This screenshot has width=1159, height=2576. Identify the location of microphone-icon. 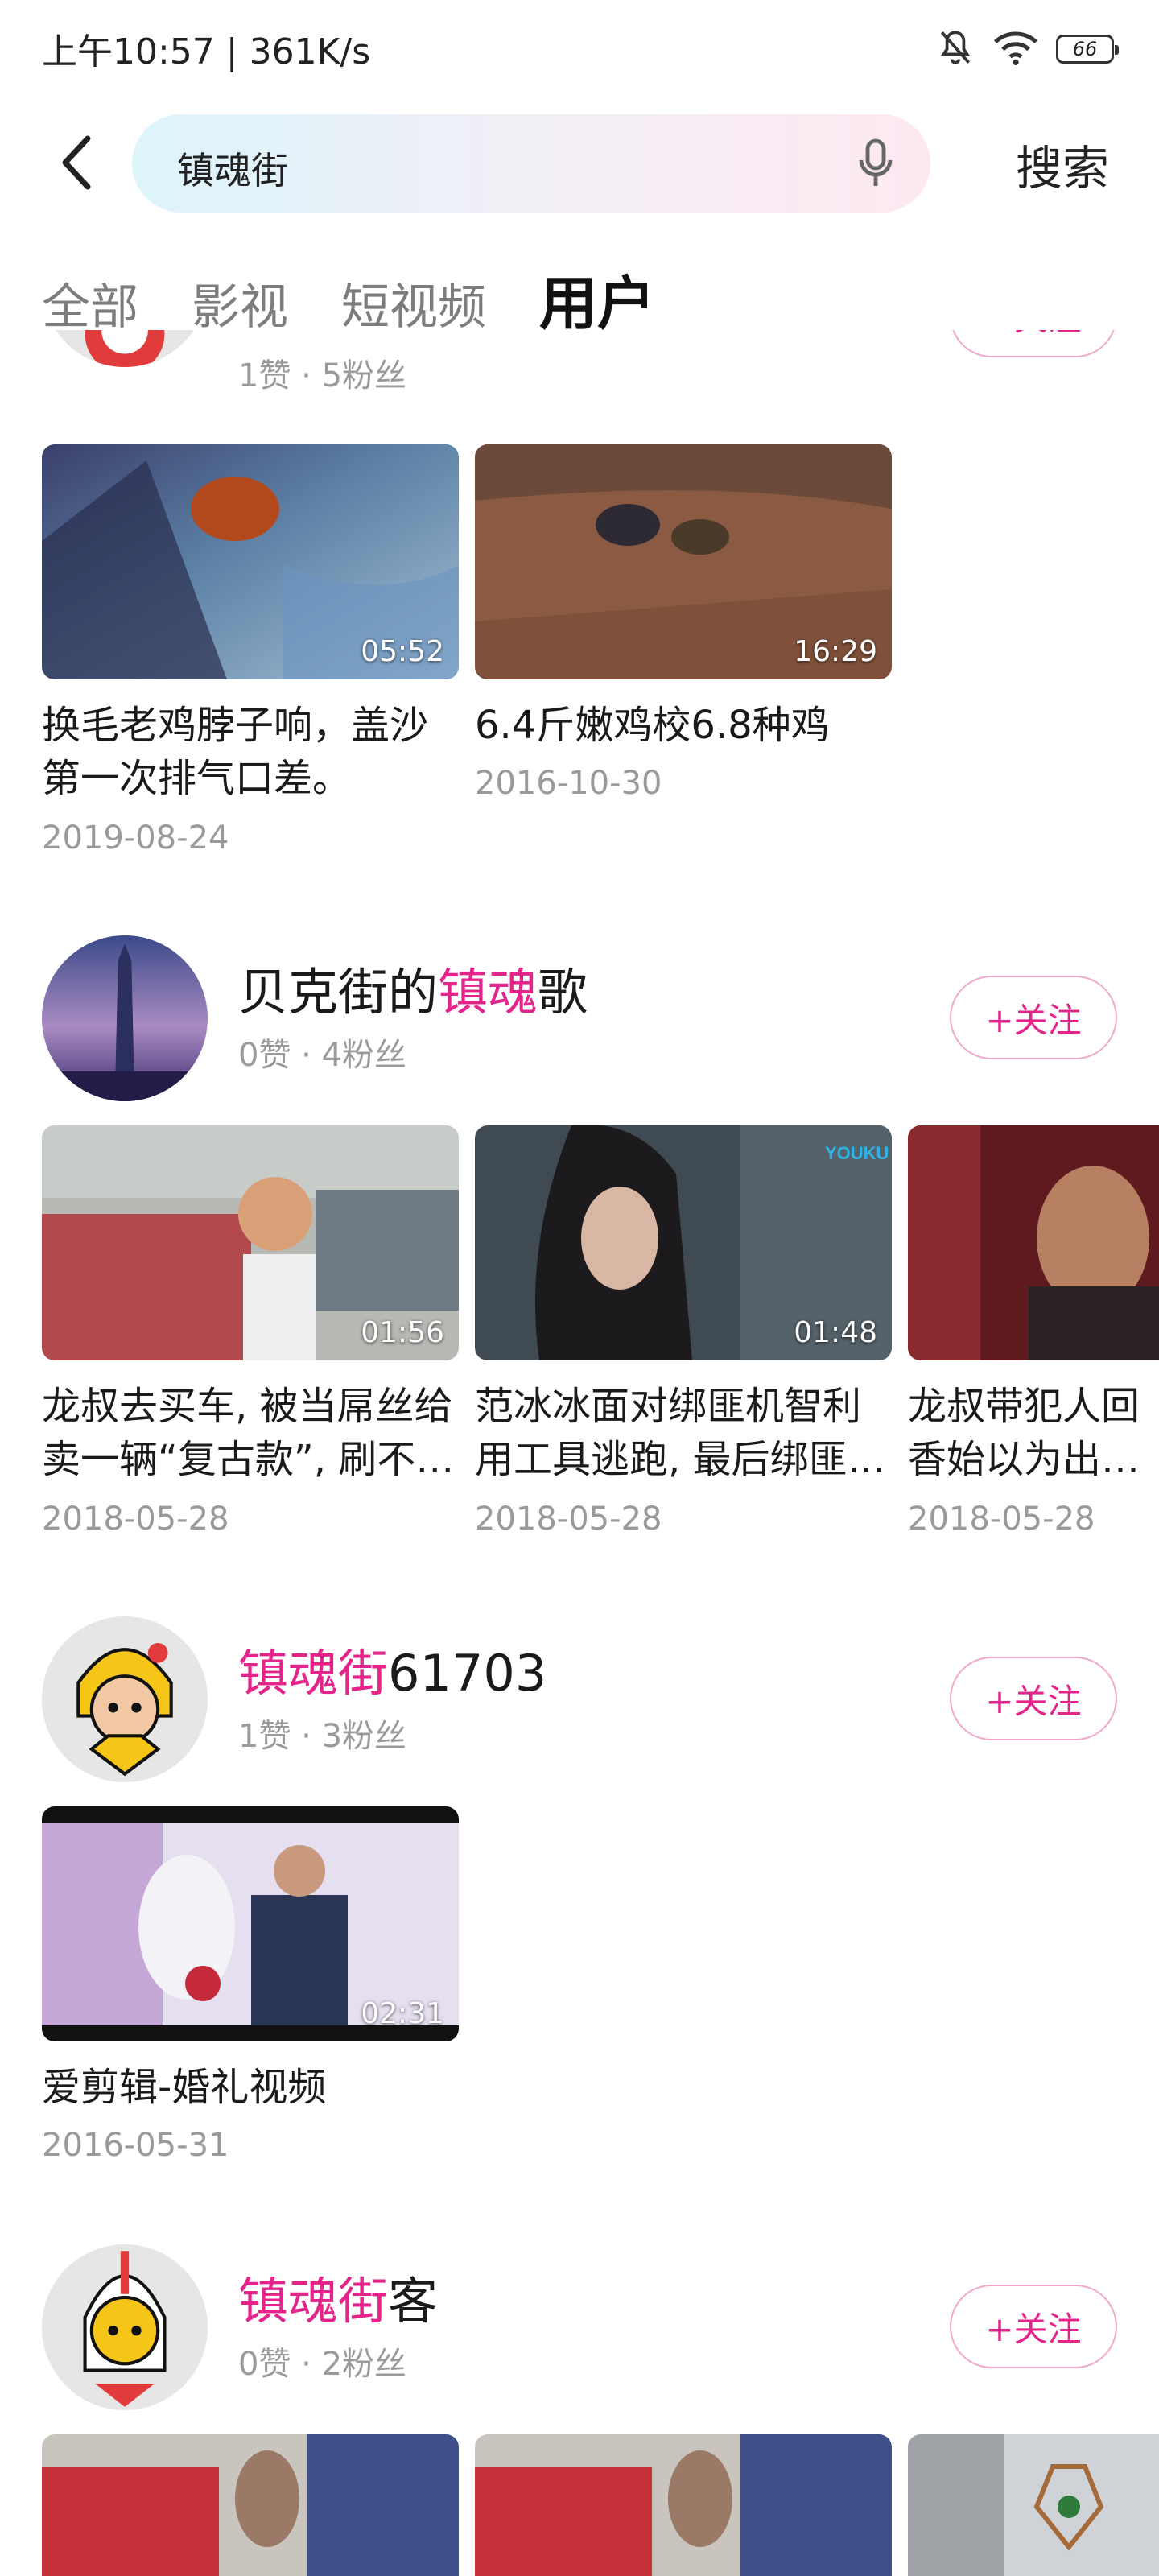
(876, 163).